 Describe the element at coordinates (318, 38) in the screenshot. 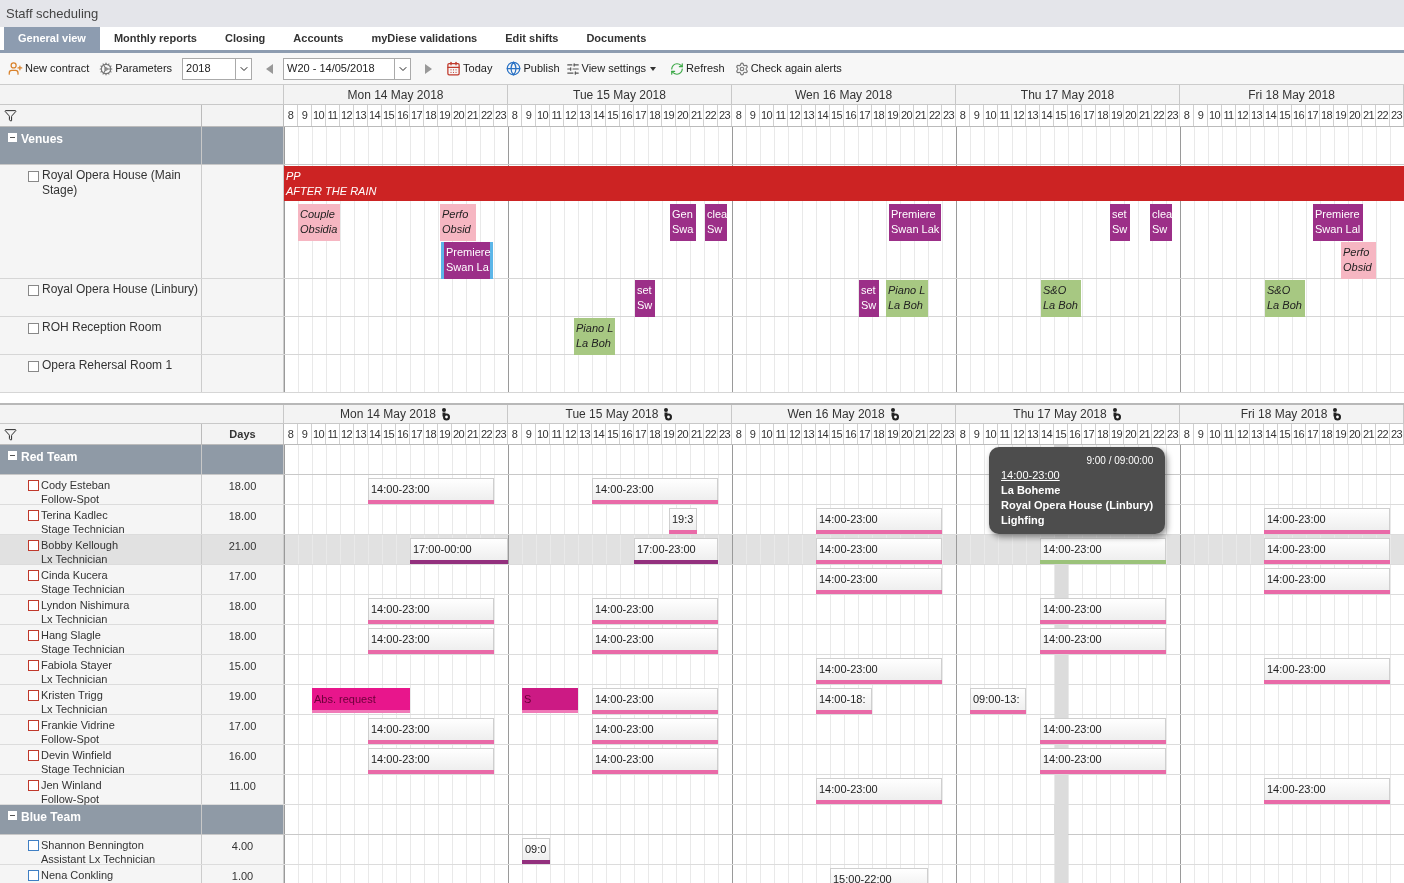

I see `tab: Accounts` at that location.